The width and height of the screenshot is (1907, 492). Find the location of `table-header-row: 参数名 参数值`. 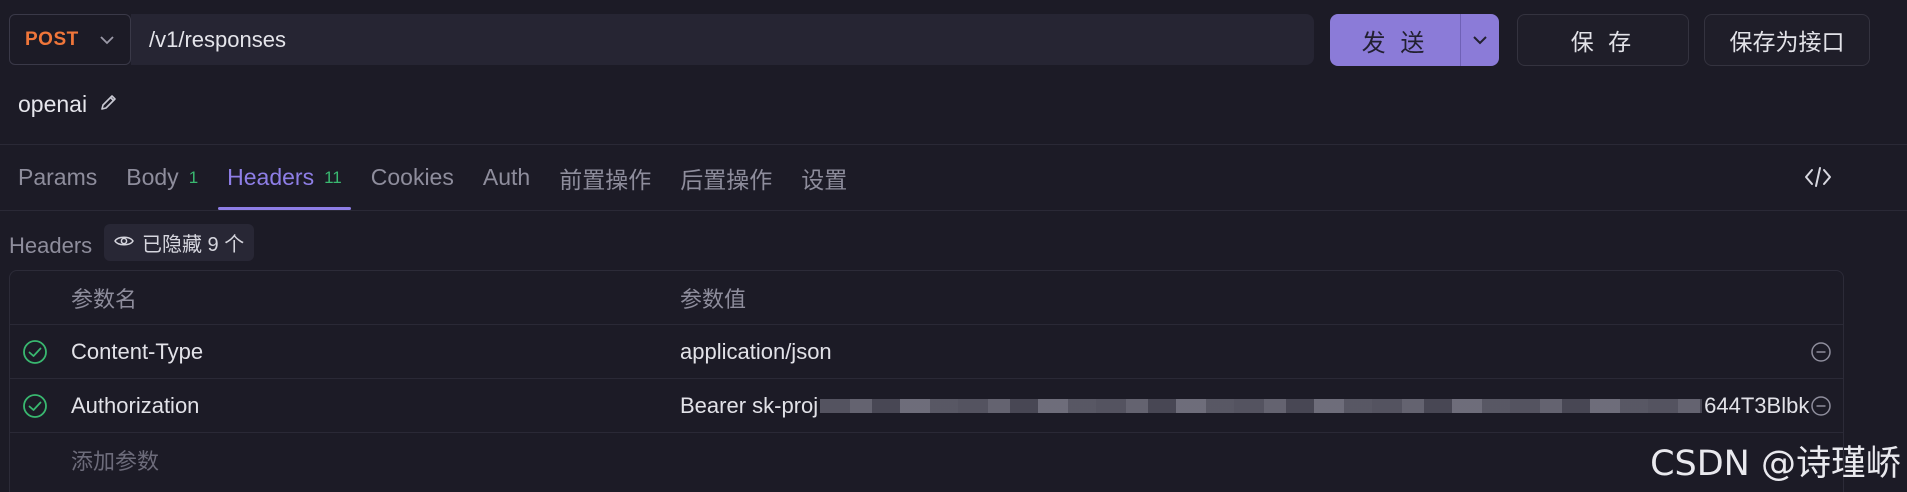

table-header-row: 参数名 参数值 is located at coordinates (926, 298).